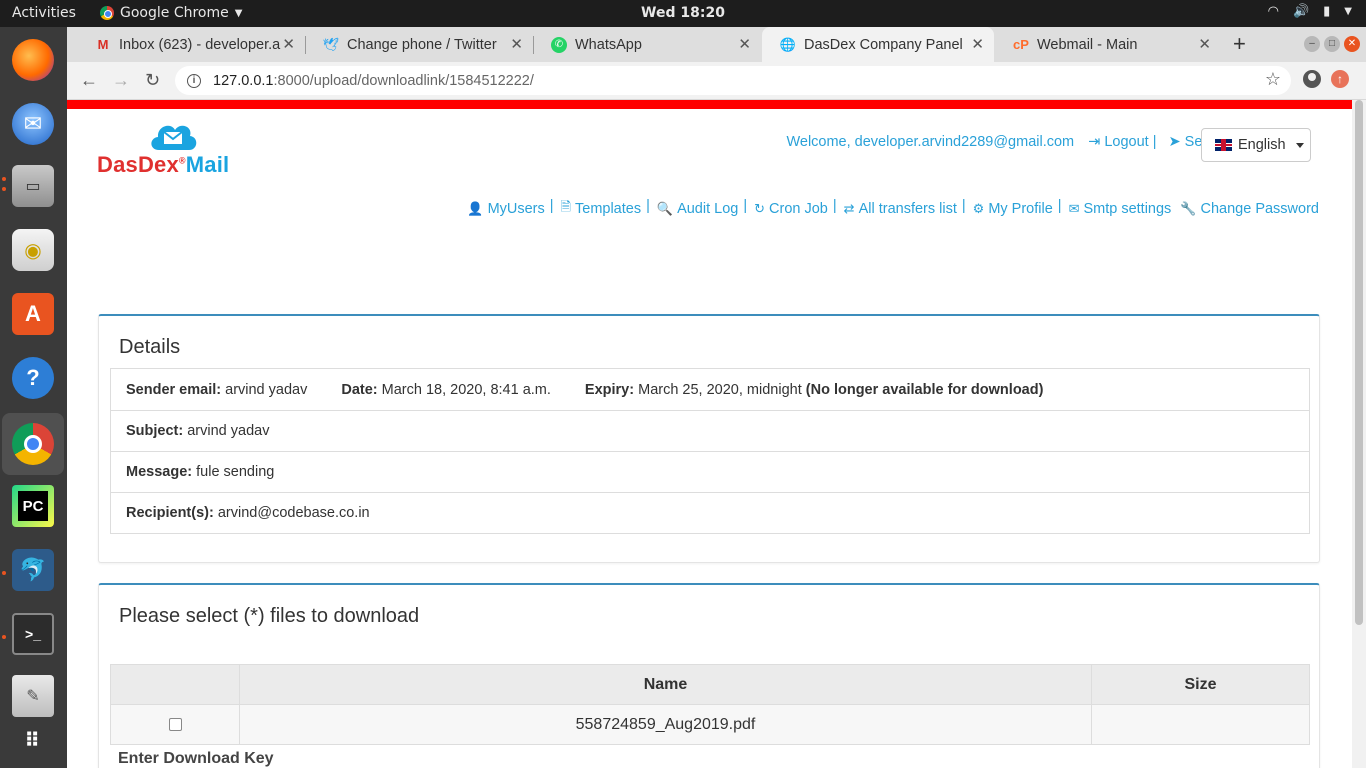 This screenshot has width=1366, height=768. I want to click on mysql-workbench-launcher: 🐬, so click(33, 570).